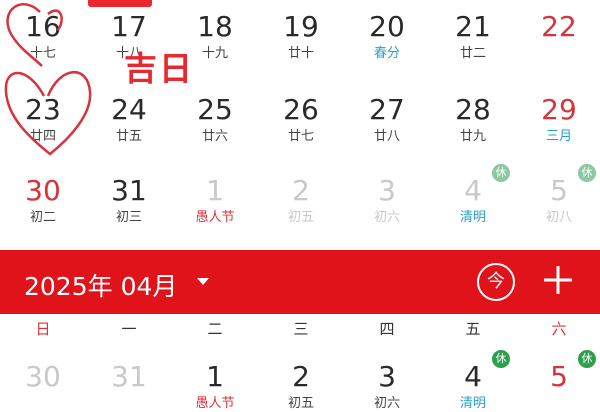  What do you see at coordinates (387, 109) in the screenshot?
I see `day-number: 27` at bounding box center [387, 109].